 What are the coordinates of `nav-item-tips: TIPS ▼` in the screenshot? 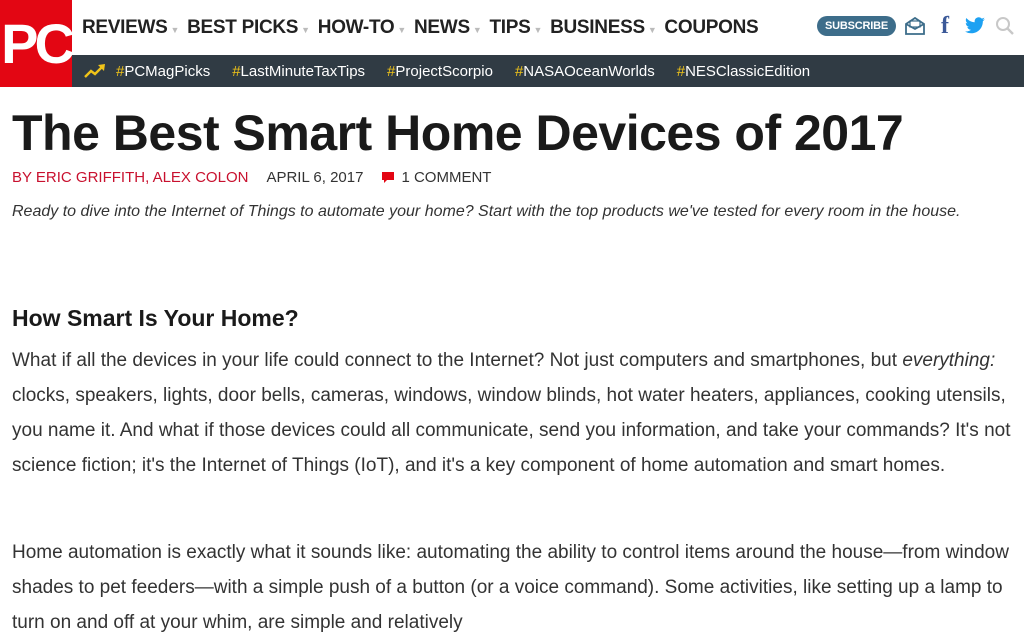 It's located at (515, 28).